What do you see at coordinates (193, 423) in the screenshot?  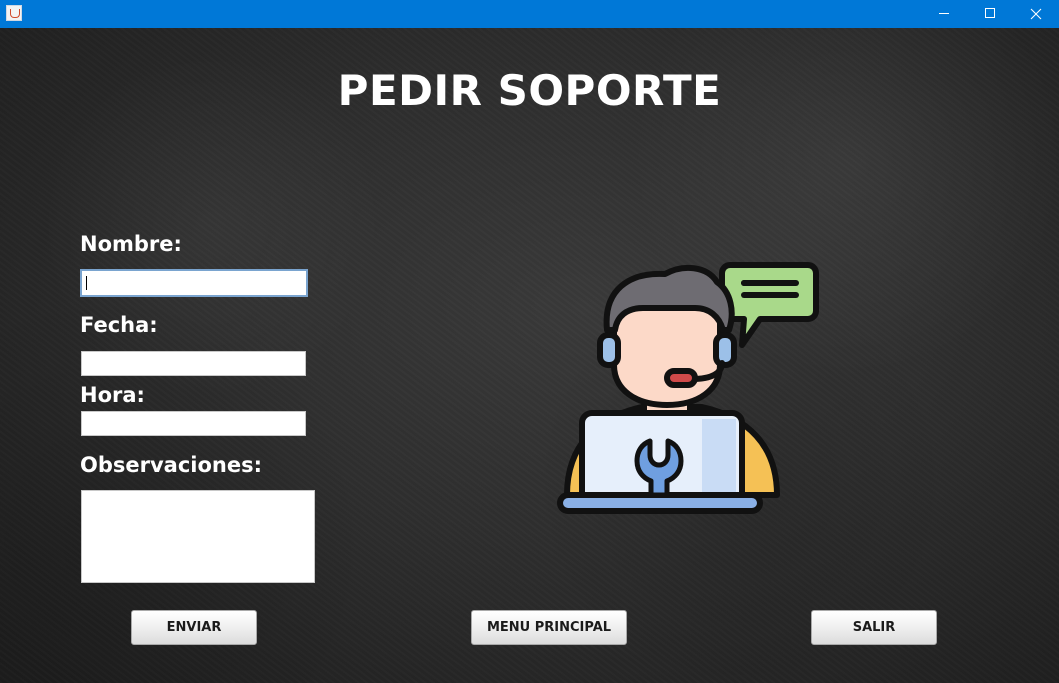 I see `hora-input` at bounding box center [193, 423].